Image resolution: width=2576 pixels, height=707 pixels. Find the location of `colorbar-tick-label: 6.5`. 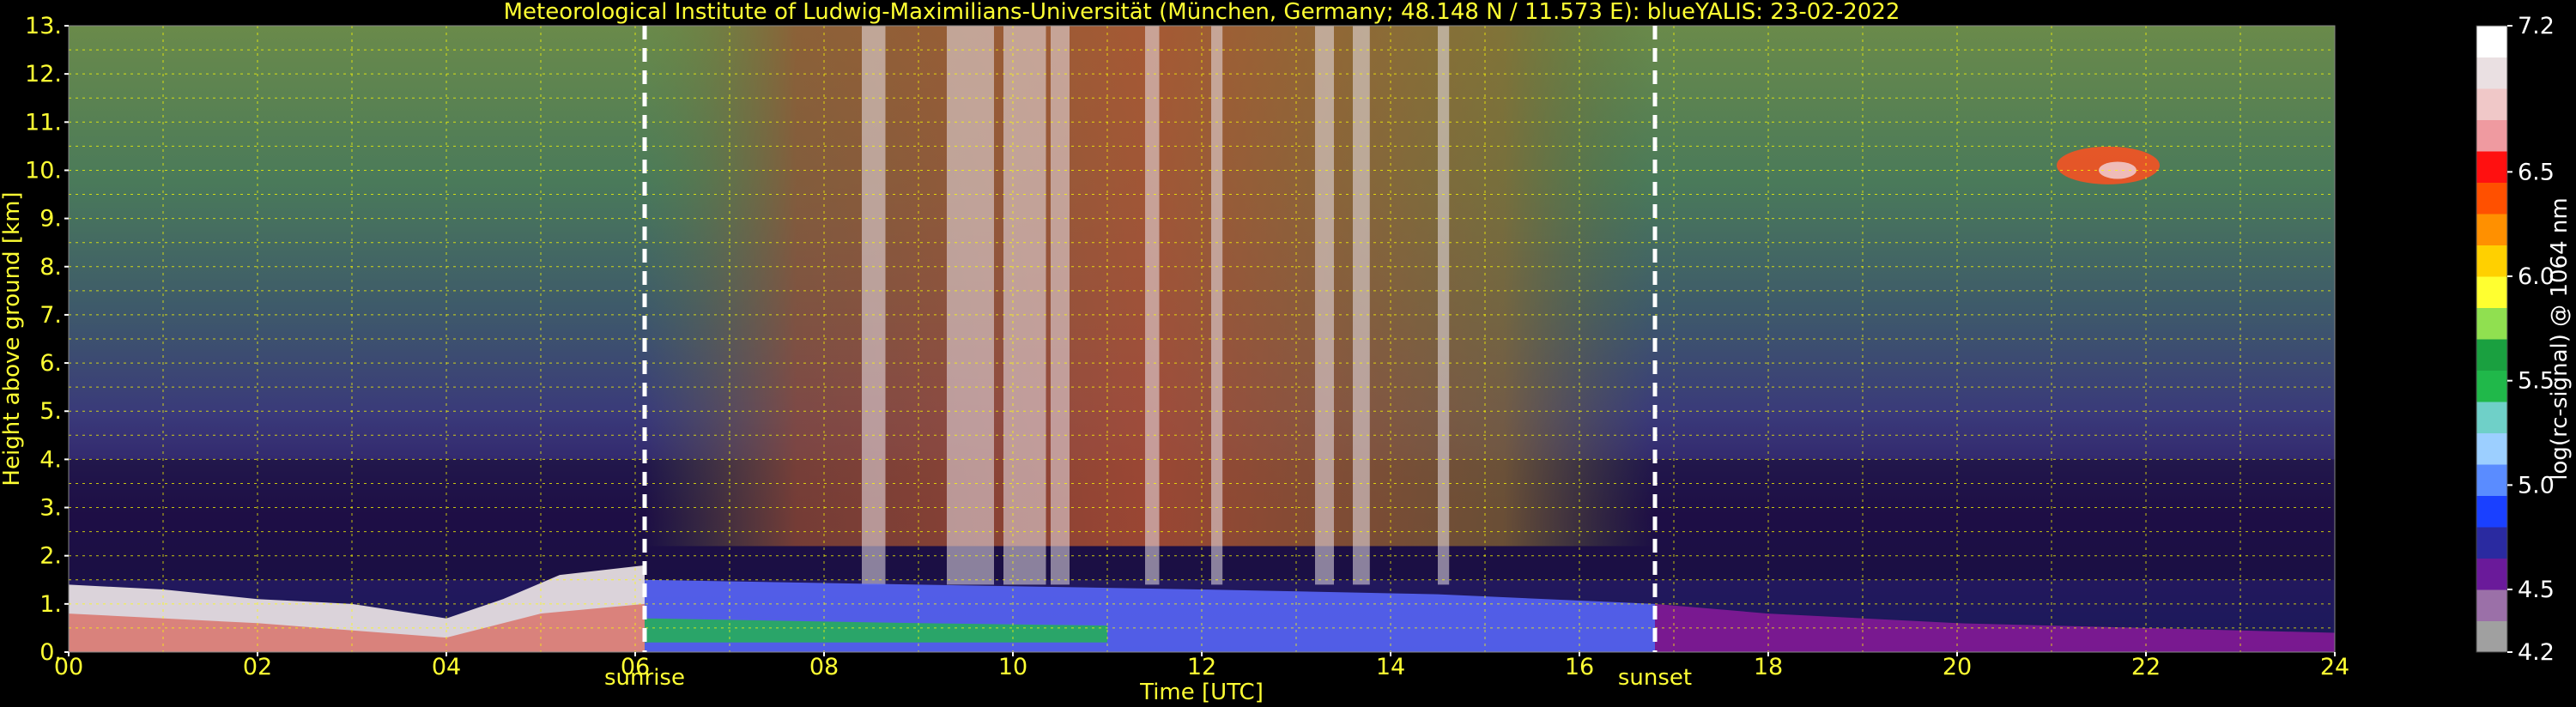

colorbar-tick-label: 6.5 is located at coordinates (2536, 172).